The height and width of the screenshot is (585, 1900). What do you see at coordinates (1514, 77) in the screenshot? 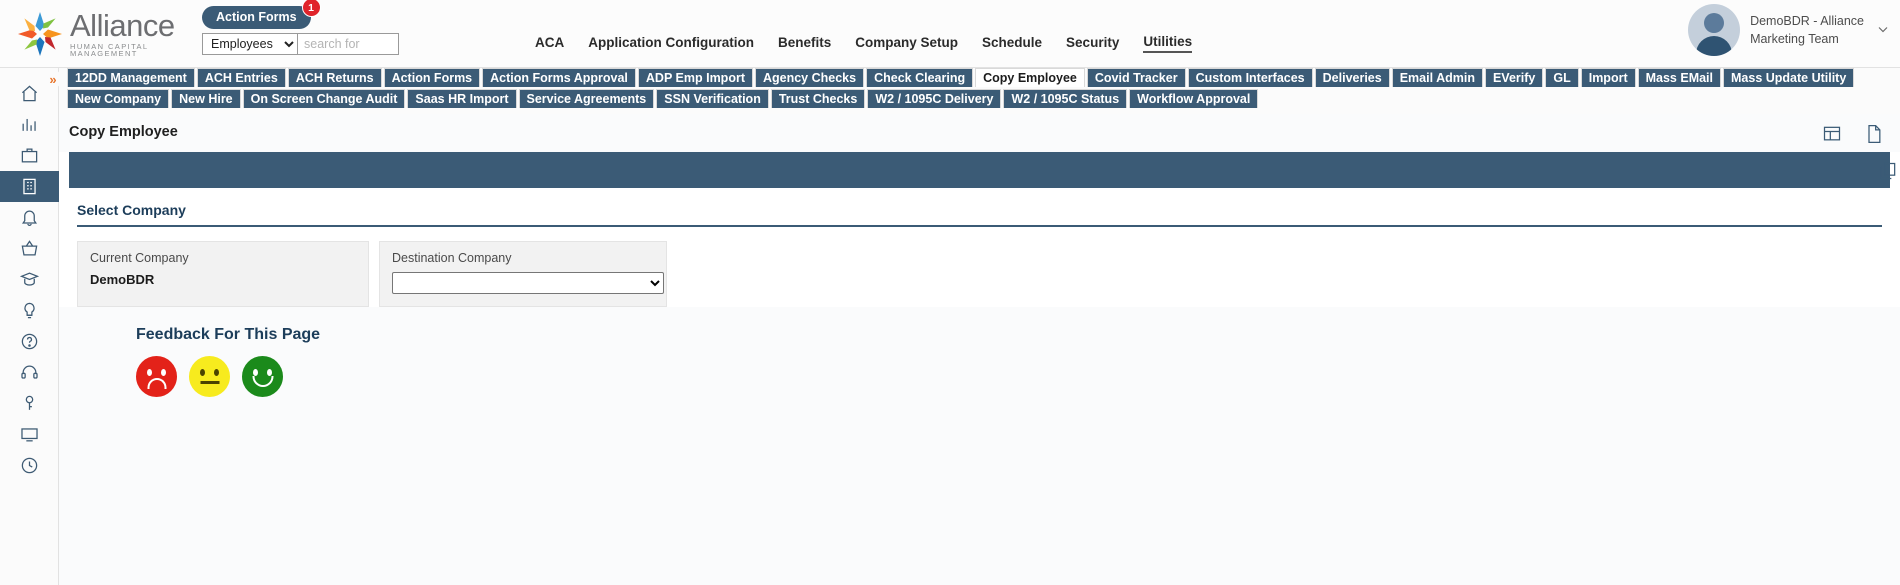
I see `tab-everify: EVerify` at bounding box center [1514, 77].